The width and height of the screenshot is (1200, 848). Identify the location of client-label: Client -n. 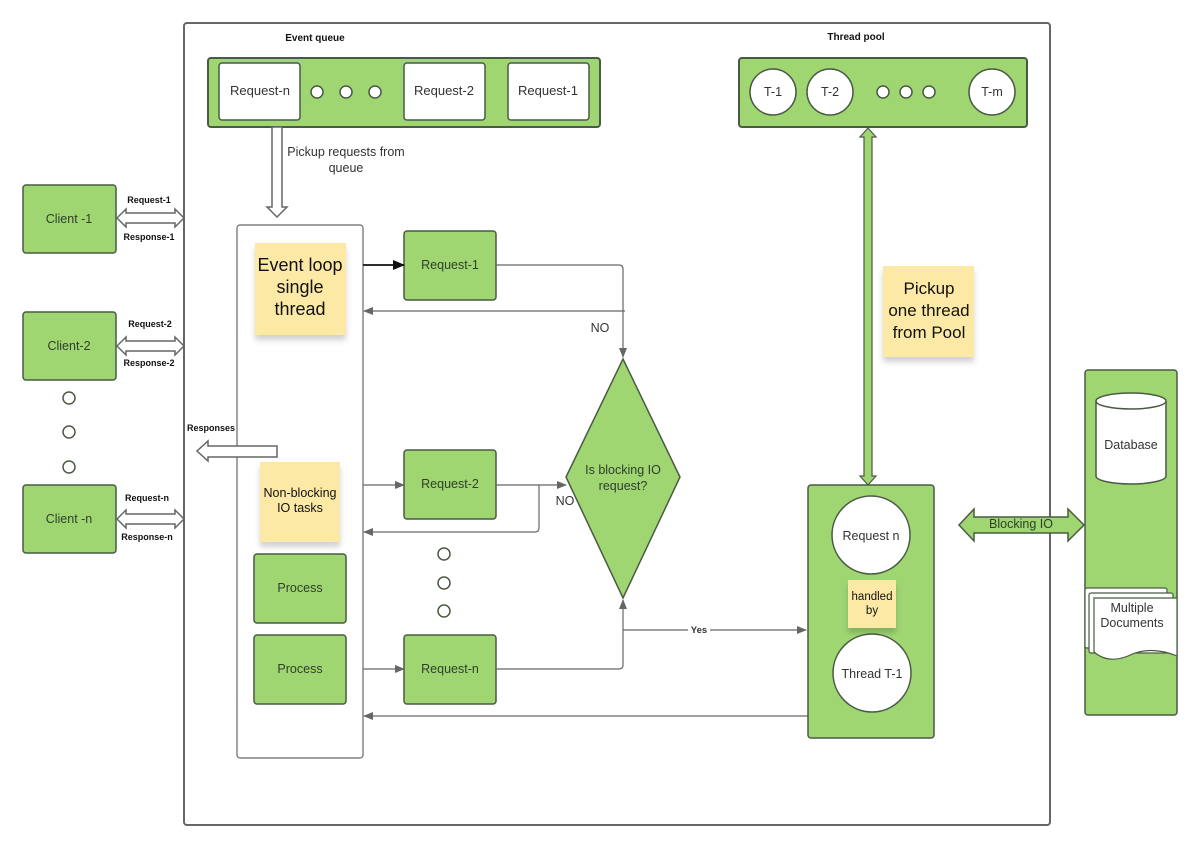
(69, 519).